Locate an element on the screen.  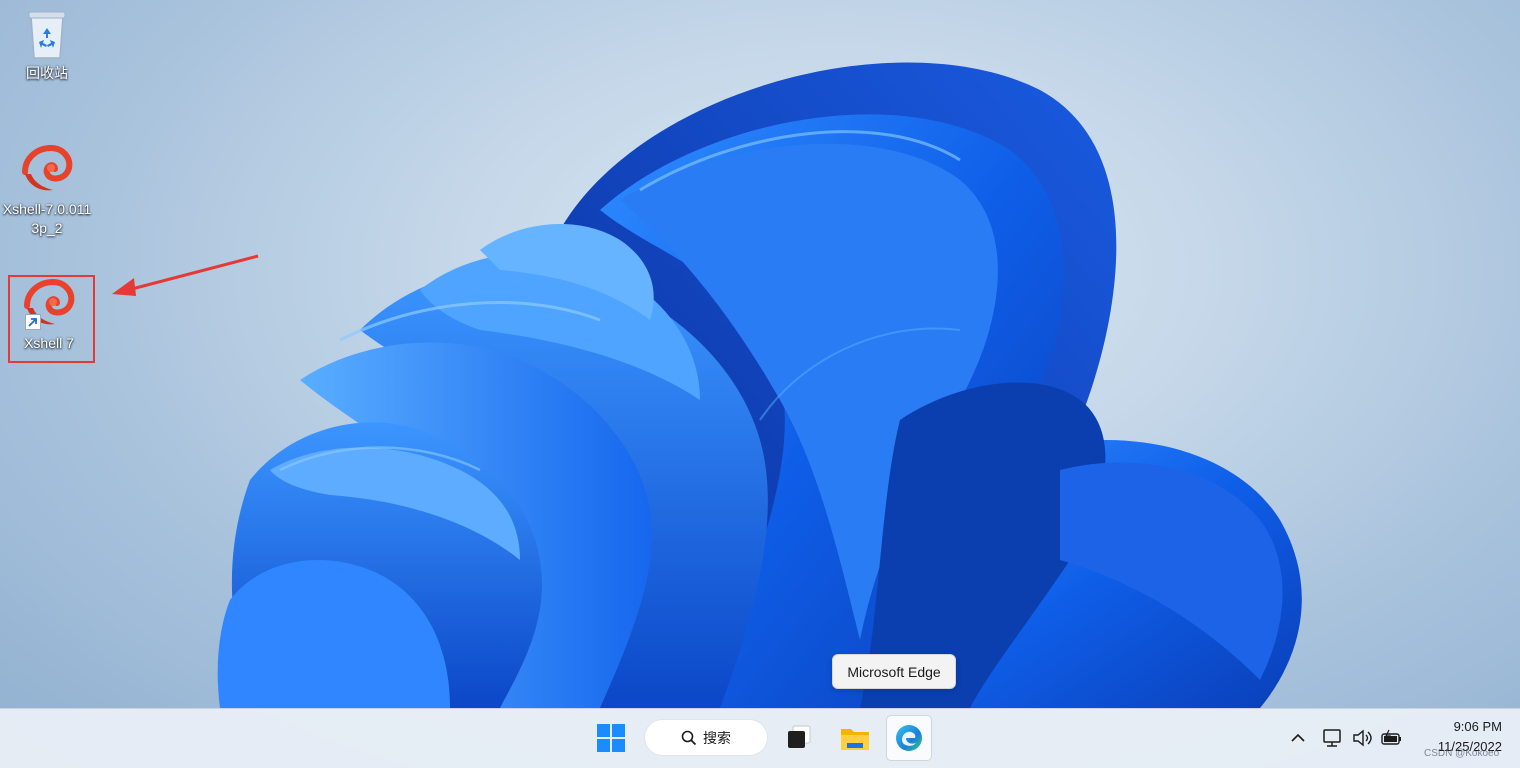
desktop-icon-label: Xshell-7.0.0113p_2 is located at coordinates (47, 218).